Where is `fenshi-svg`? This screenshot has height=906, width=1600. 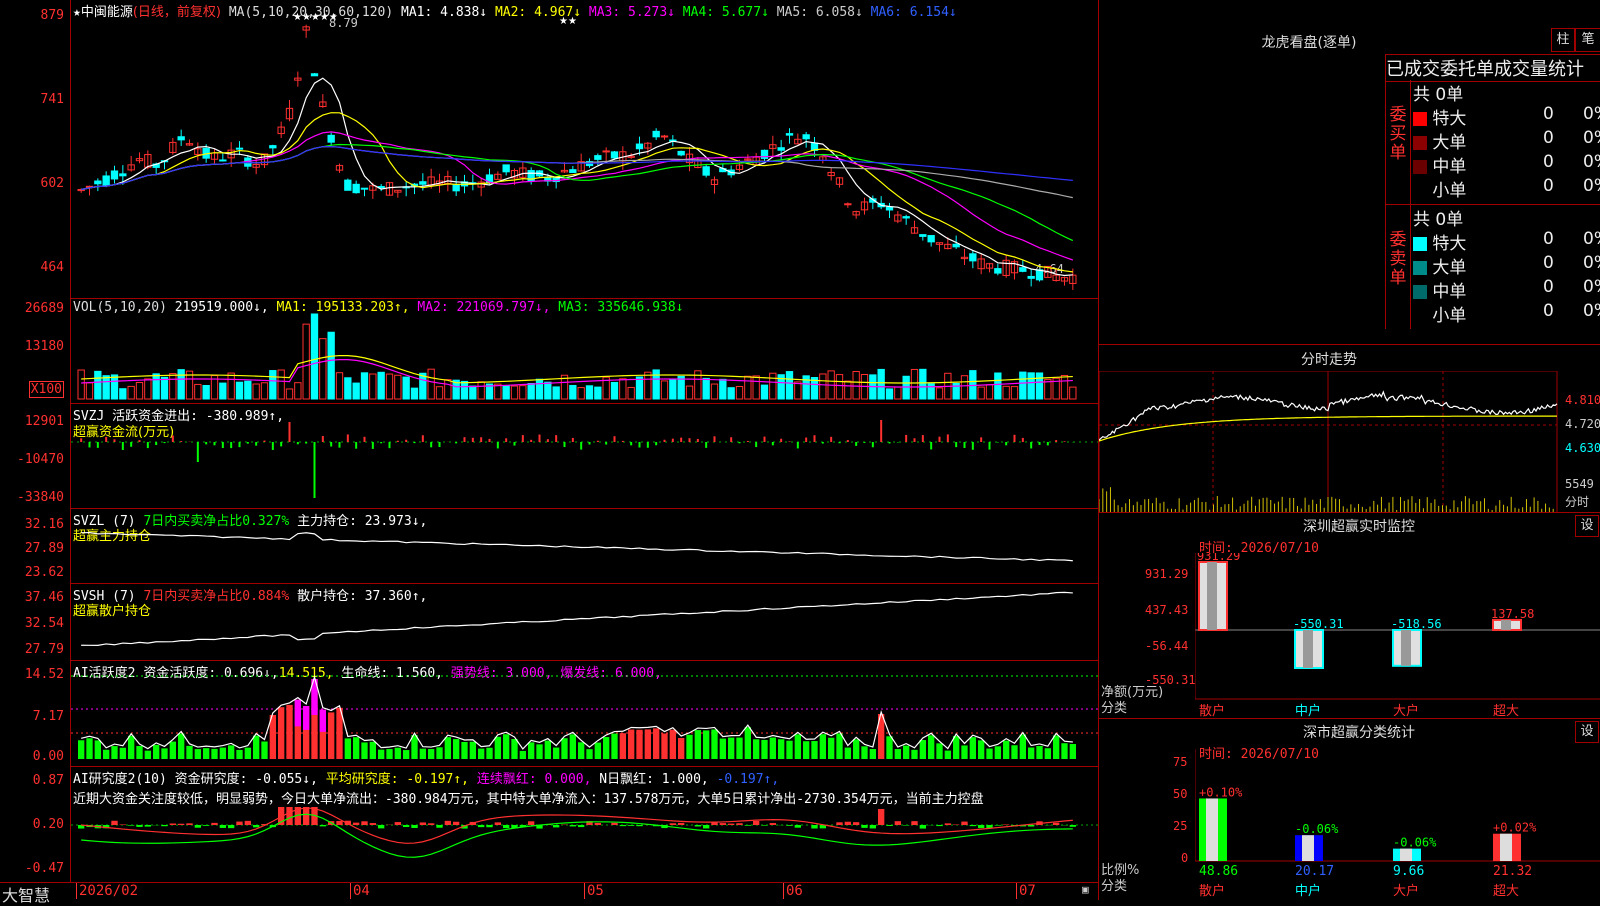 fenshi-svg is located at coordinates (1332, 442).